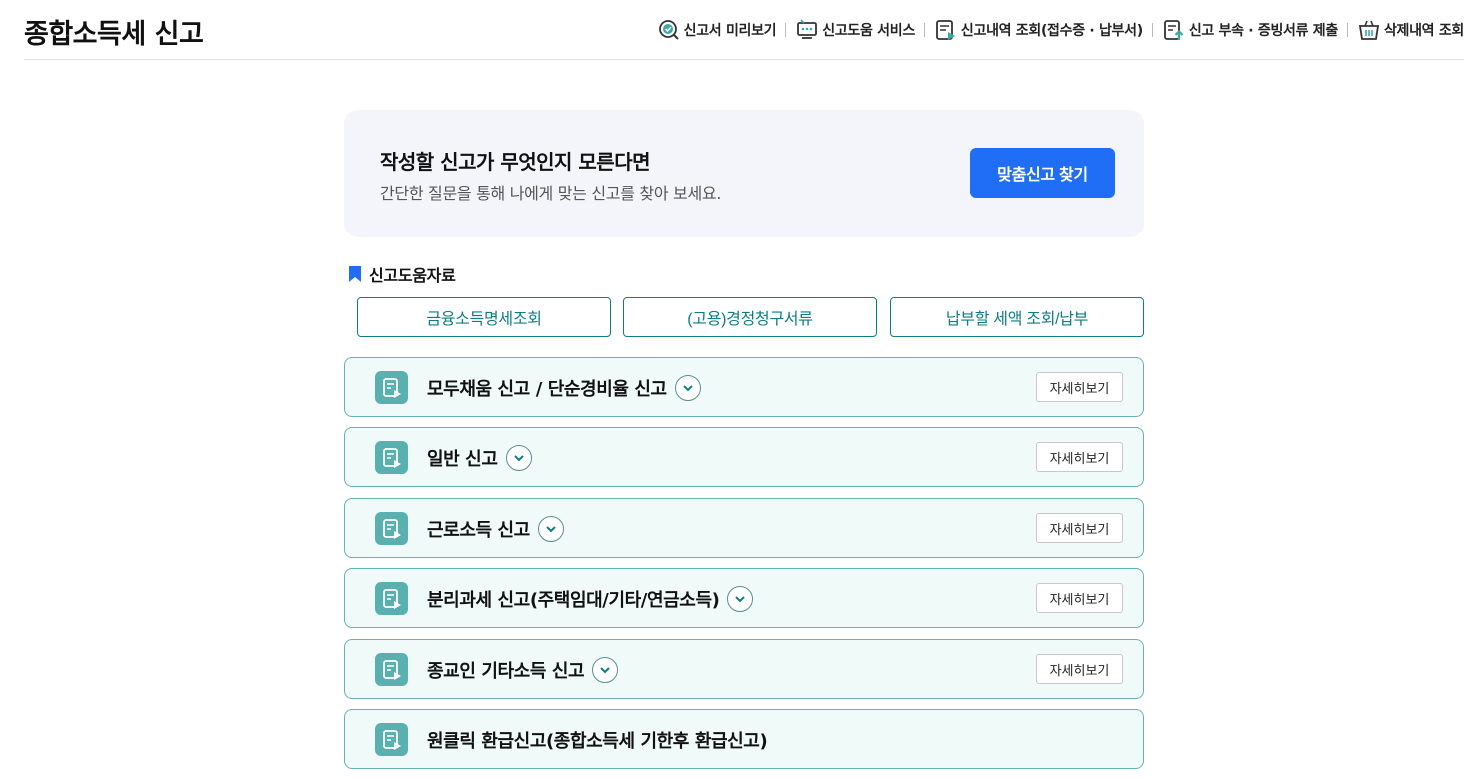  Describe the element at coordinates (668, 30) in the screenshot. I see `preview-check-icon` at that location.